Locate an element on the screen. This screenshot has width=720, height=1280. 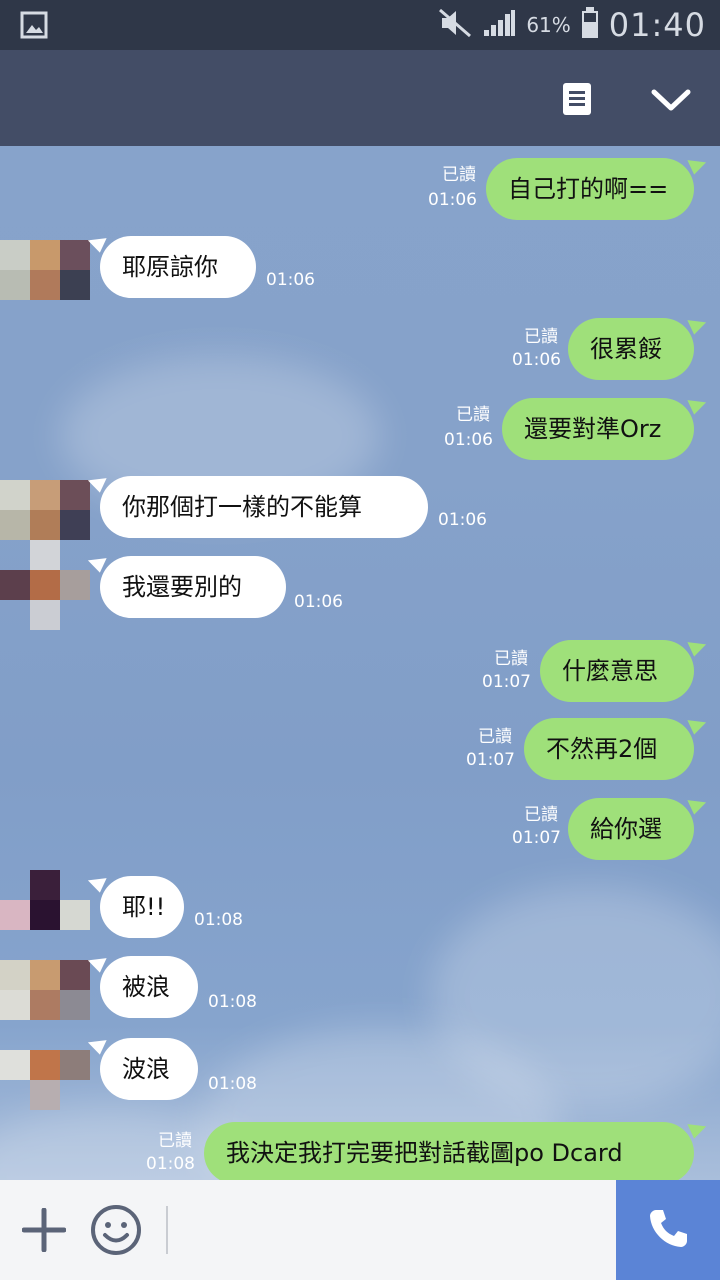
message-text: 自己打的啊== is located at coordinates (588, 189).